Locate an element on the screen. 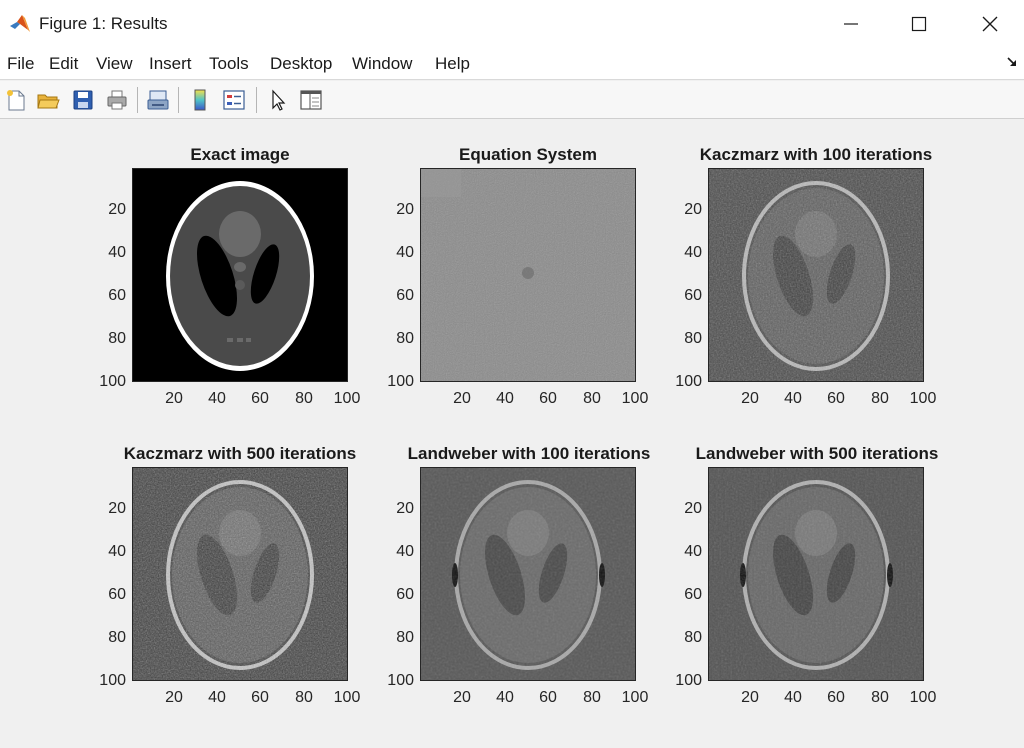 This screenshot has width=1024, height=748. save-button is located at coordinates (83, 100).